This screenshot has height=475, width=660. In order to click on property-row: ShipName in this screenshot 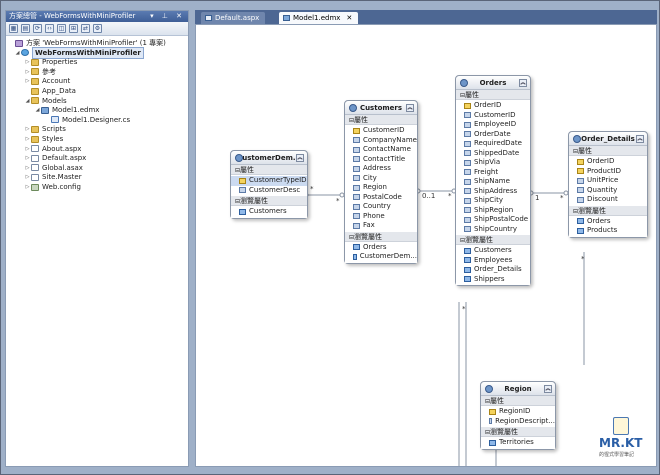, I will do `click(493, 182)`.